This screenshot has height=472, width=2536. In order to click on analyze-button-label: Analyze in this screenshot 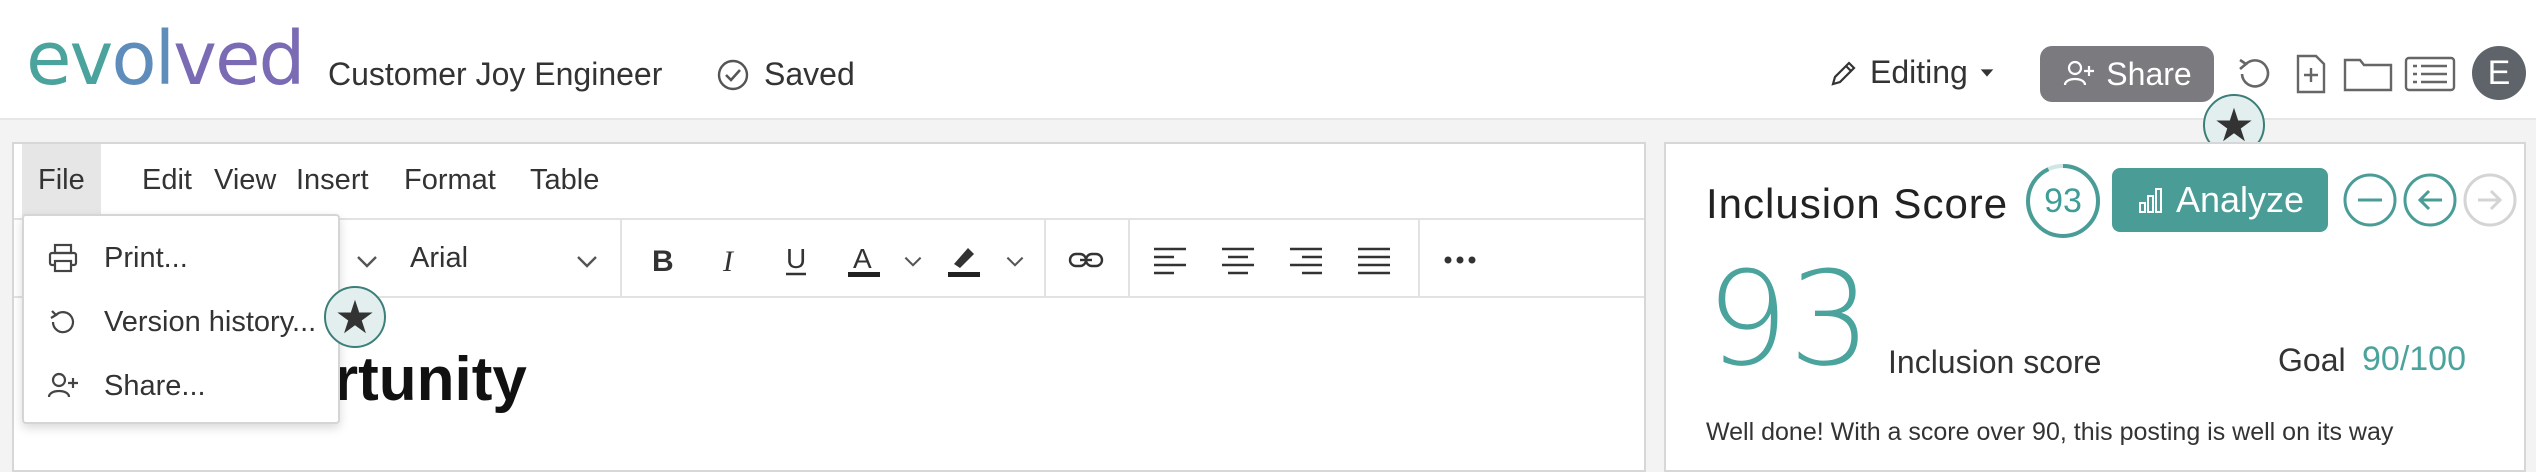, I will do `click(2240, 199)`.